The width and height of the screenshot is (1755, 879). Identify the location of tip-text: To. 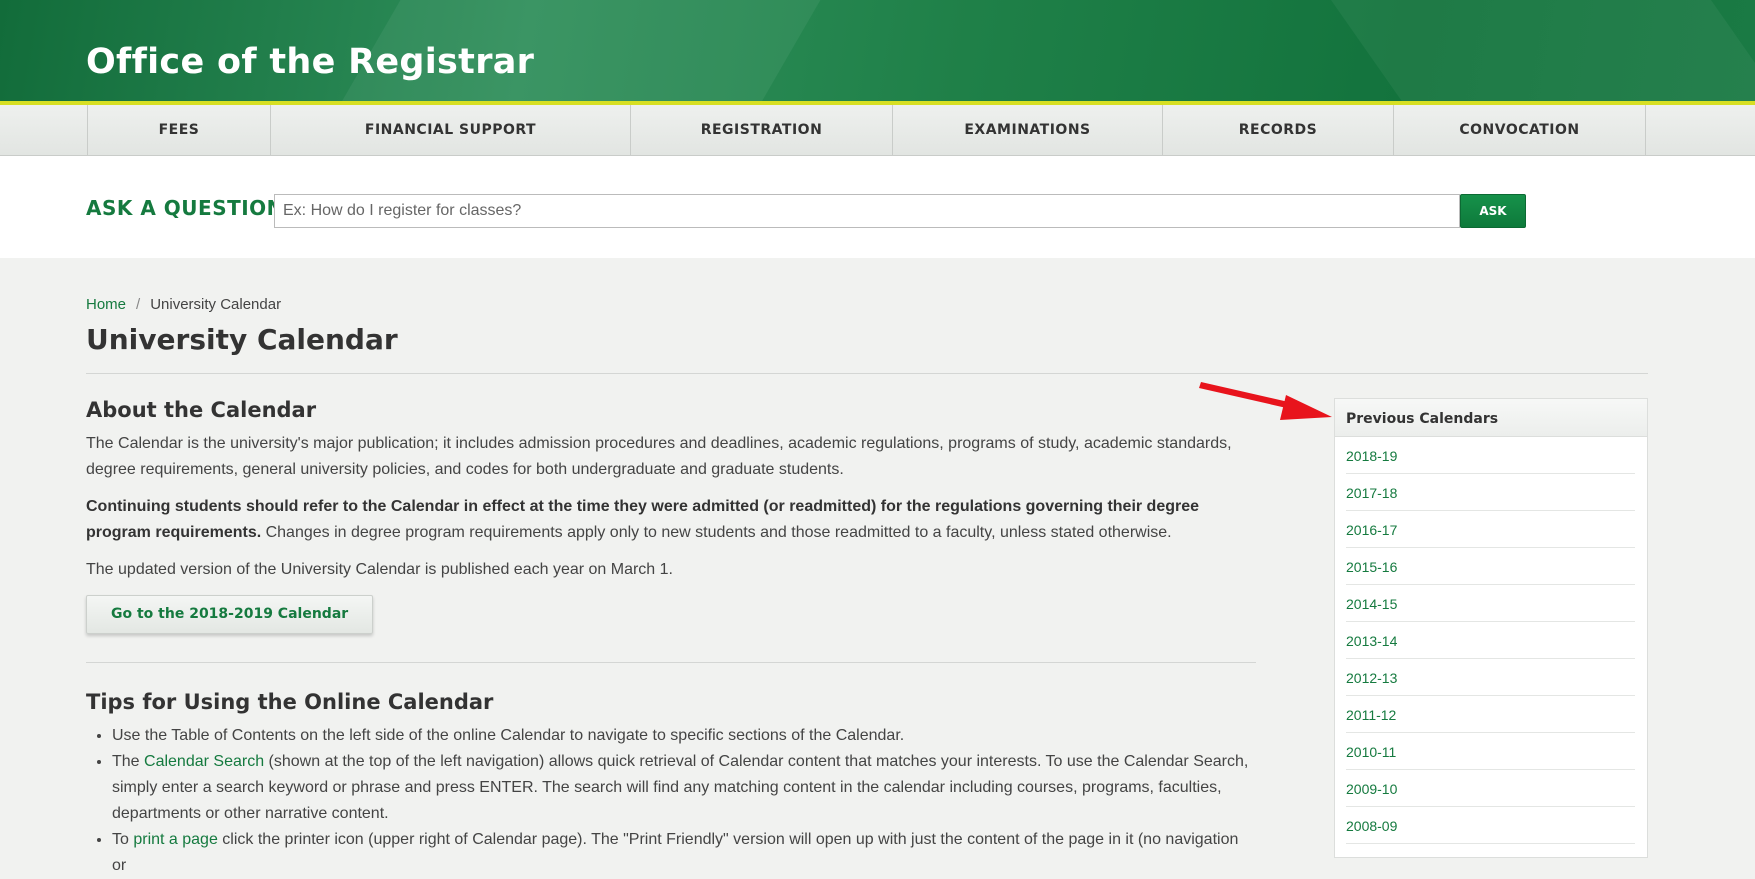
(123, 839).